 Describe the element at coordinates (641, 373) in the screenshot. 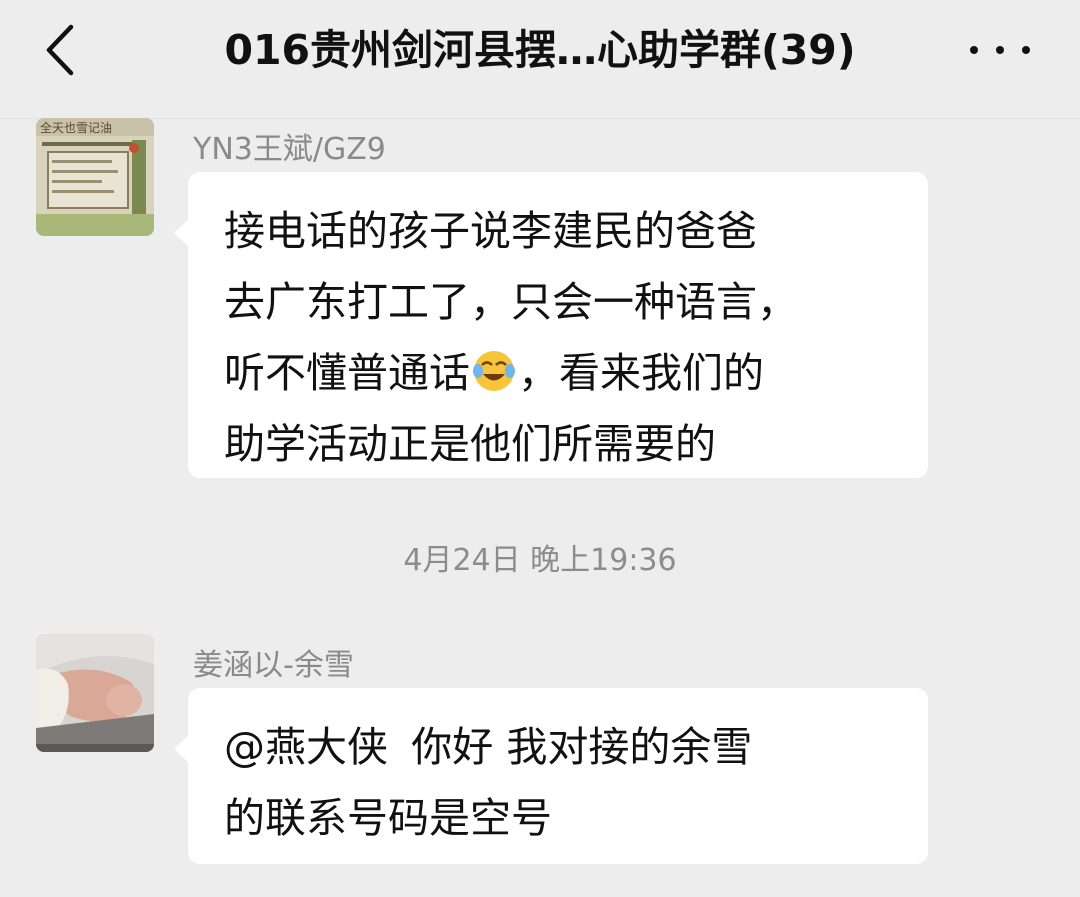

I see `message-text: ，看来我们的` at that location.